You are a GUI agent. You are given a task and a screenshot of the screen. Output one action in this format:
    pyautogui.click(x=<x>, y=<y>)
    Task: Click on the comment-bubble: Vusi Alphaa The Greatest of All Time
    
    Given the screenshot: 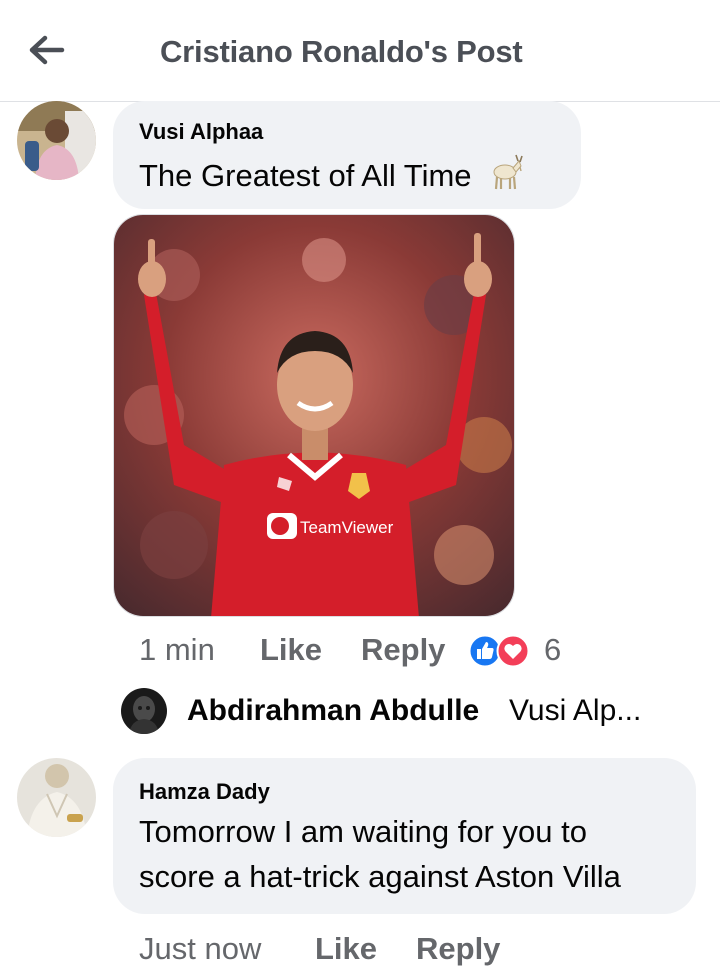 What is the action you would take?
    pyautogui.click(x=347, y=155)
    